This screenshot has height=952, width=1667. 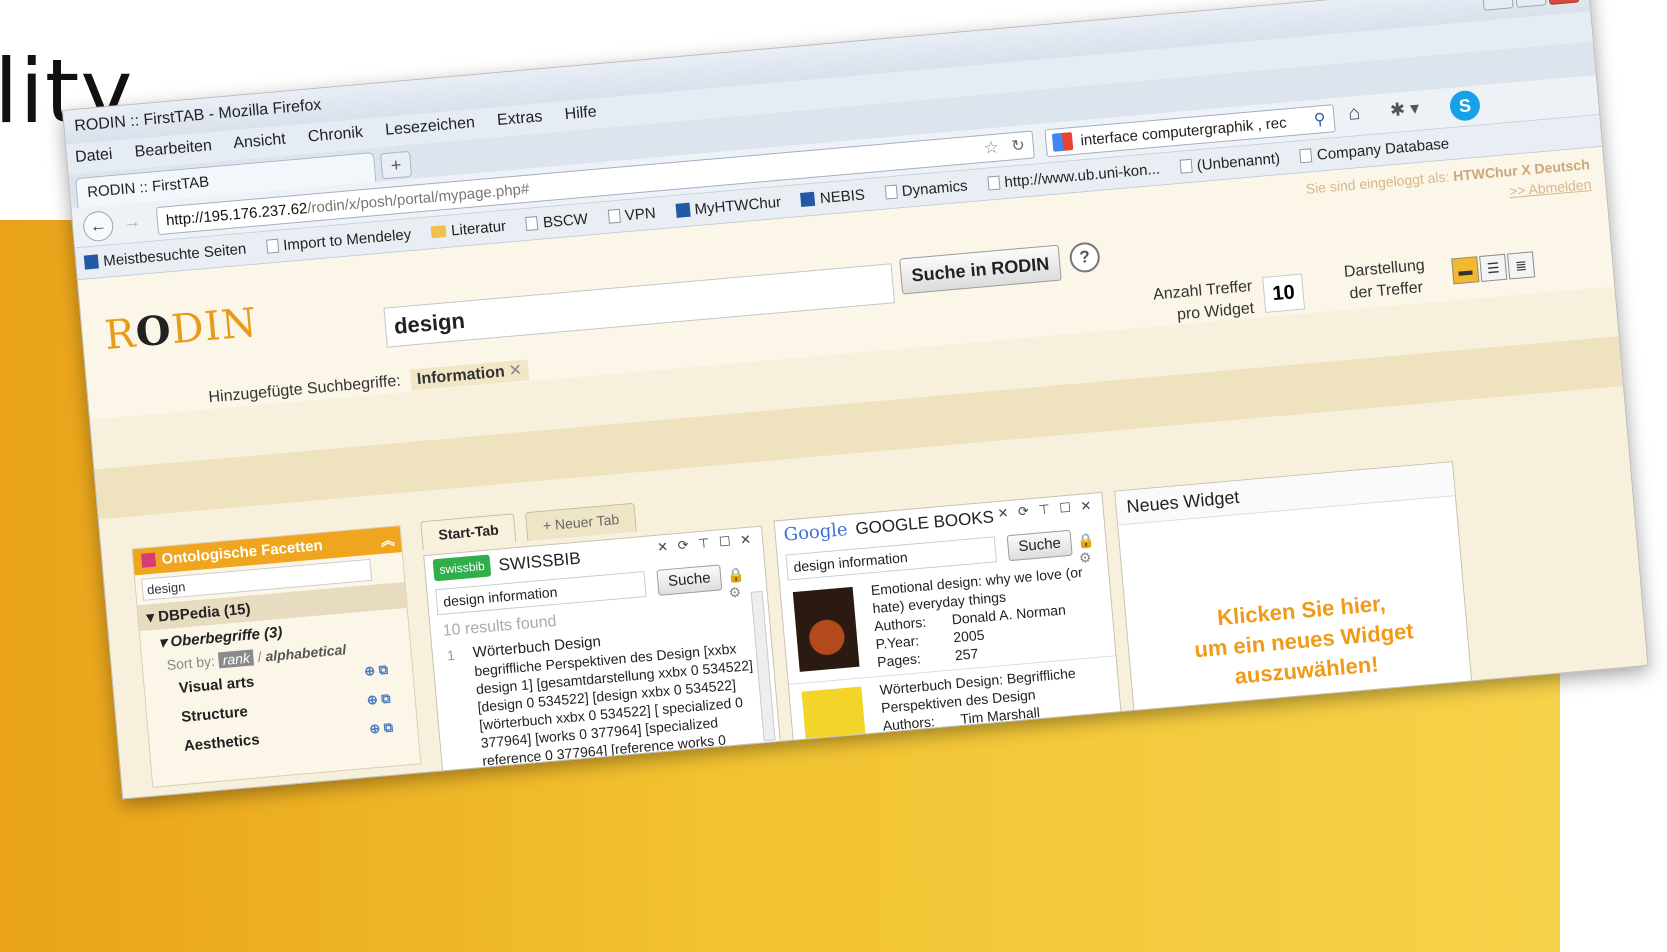 What do you see at coordinates (1465, 270) in the screenshot?
I see `view-minimal-icon: ▬` at bounding box center [1465, 270].